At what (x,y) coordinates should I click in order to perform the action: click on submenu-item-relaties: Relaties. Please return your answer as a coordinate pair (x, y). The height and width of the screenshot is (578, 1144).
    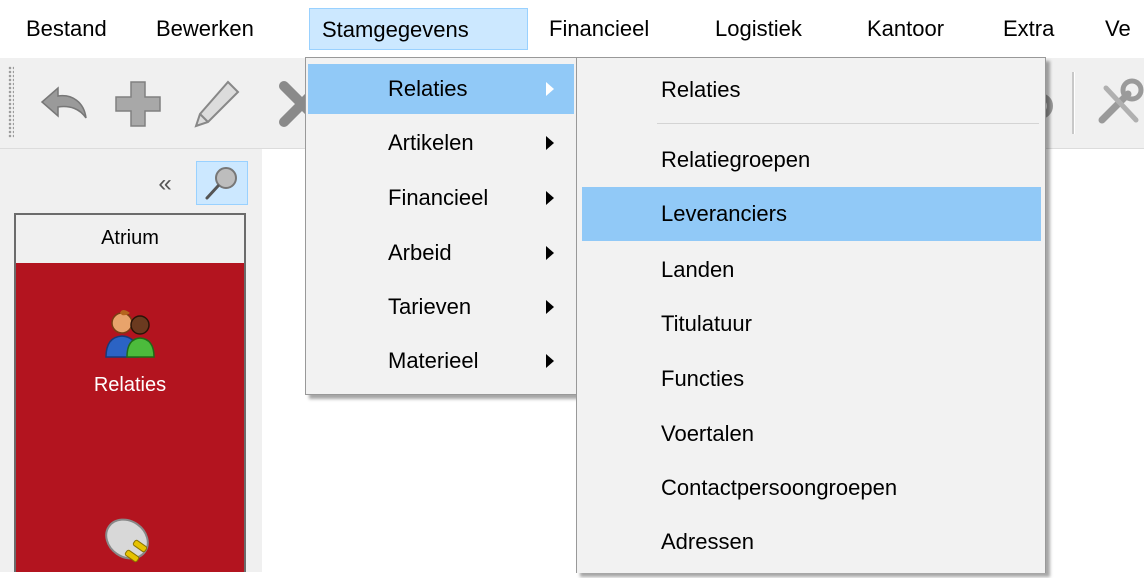
    Looking at the image, I should click on (809, 90).